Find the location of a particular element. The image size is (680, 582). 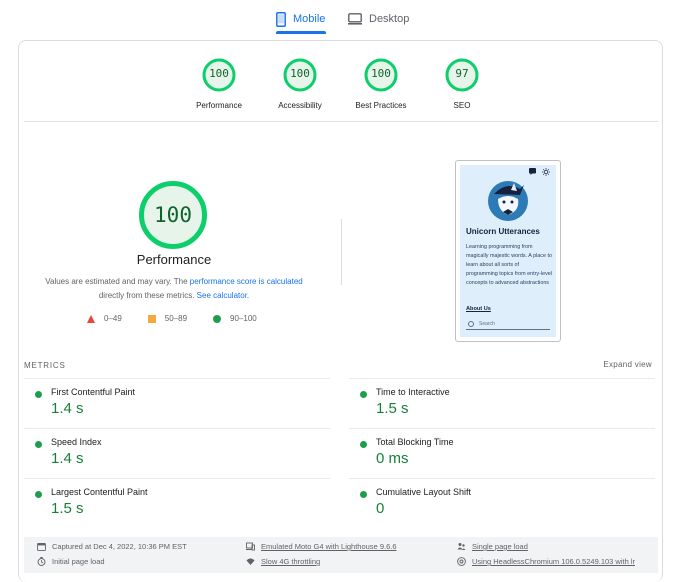

section-divider is located at coordinates (341, 121).